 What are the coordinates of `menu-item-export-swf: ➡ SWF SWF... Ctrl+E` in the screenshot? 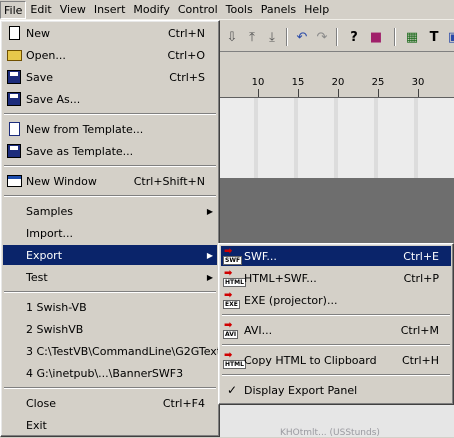 It's located at (336, 256).